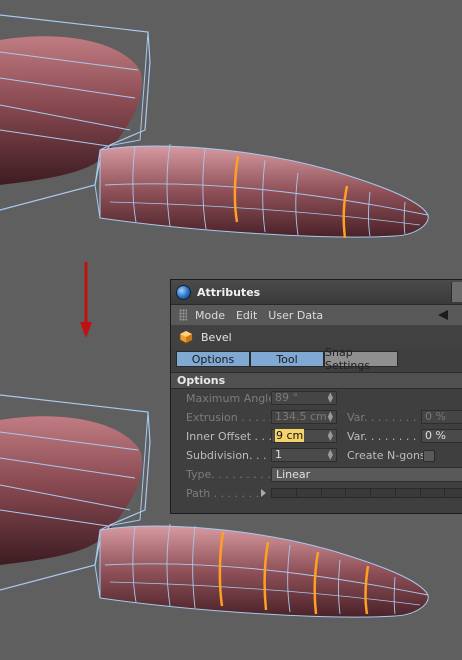 This screenshot has height=660, width=462. I want to click on var-field-2: 0 %, so click(441, 436).